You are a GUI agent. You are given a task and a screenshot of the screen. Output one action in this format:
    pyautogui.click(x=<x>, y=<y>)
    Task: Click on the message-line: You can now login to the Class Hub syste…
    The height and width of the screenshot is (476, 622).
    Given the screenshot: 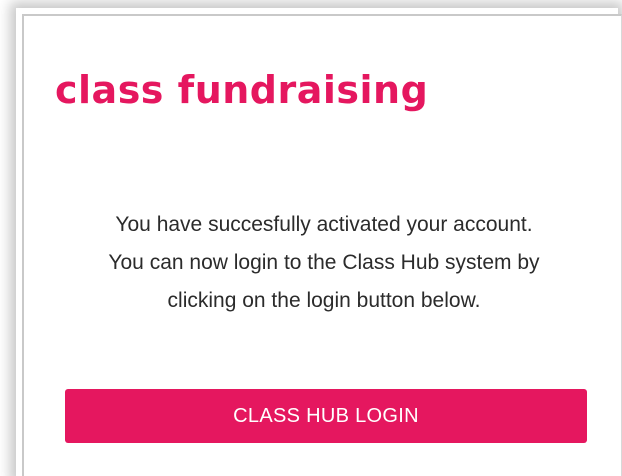 What is the action you would take?
    pyautogui.click(x=324, y=262)
    